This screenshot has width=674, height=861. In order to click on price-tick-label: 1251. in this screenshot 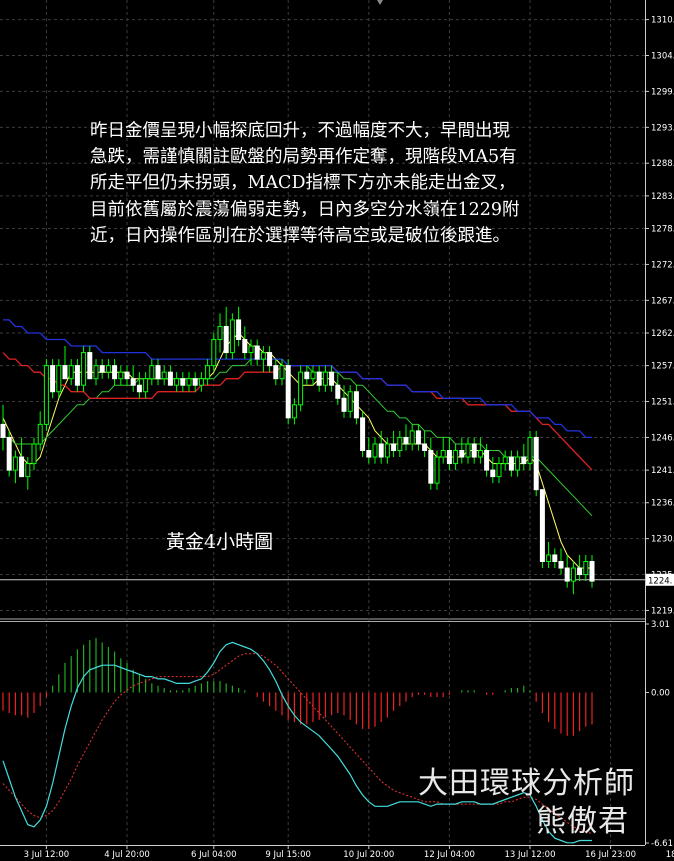, I will do `click(662, 403)`.